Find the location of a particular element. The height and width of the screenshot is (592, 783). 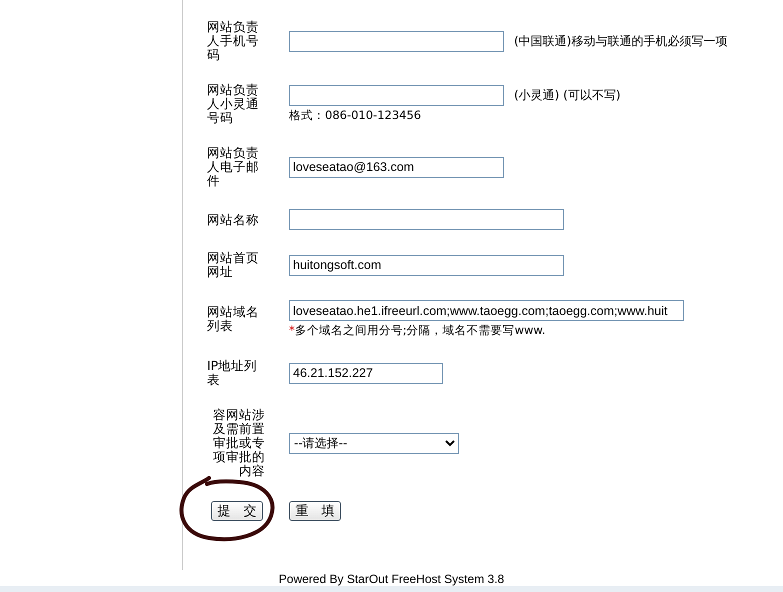

field-note: (中国联通)移动与联通的手机必须写一项 is located at coordinates (621, 41).